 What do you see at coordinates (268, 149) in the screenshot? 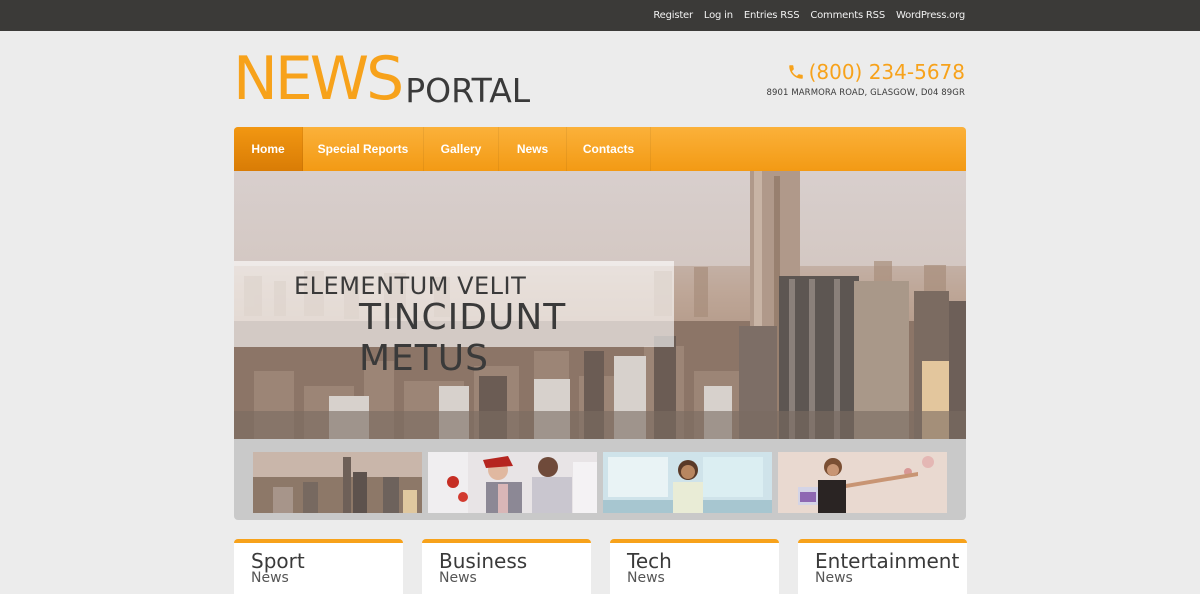
I see `nav-home: Home` at bounding box center [268, 149].